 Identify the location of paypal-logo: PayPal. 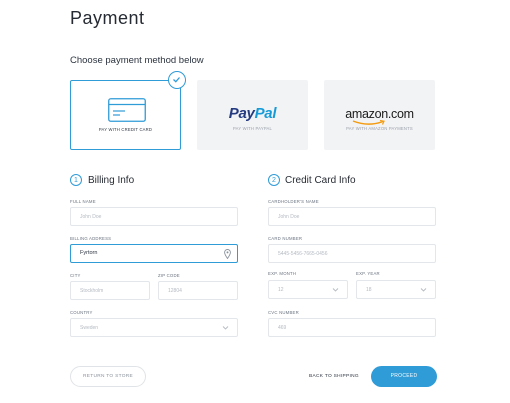
(252, 113).